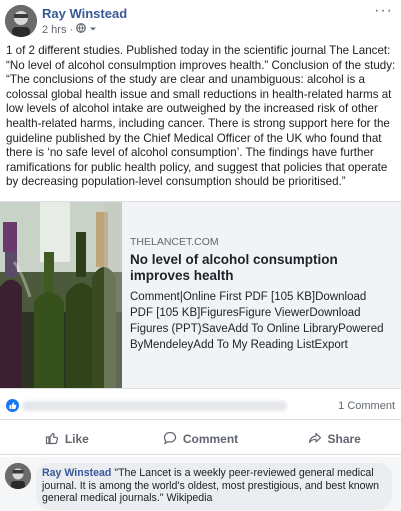 This screenshot has height=511, width=401. What do you see at coordinates (170, 439) in the screenshot?
I see `comment-bubble-icon` at bounding box center [170, 439].